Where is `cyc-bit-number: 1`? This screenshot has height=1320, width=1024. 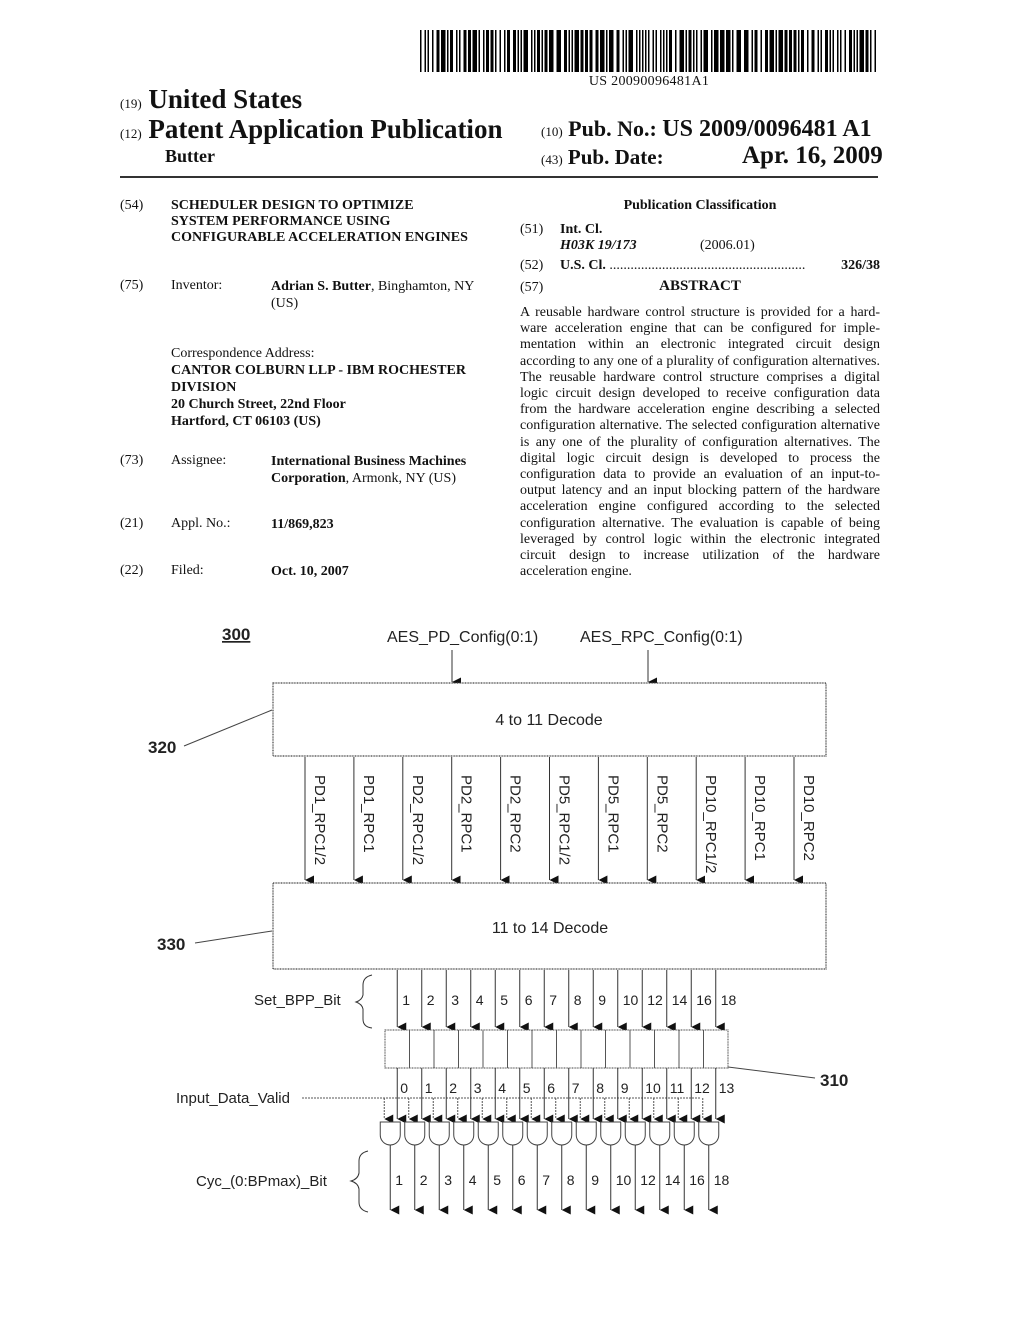
cyc-bit-number: 1 is located at coordinates (399, 1180).